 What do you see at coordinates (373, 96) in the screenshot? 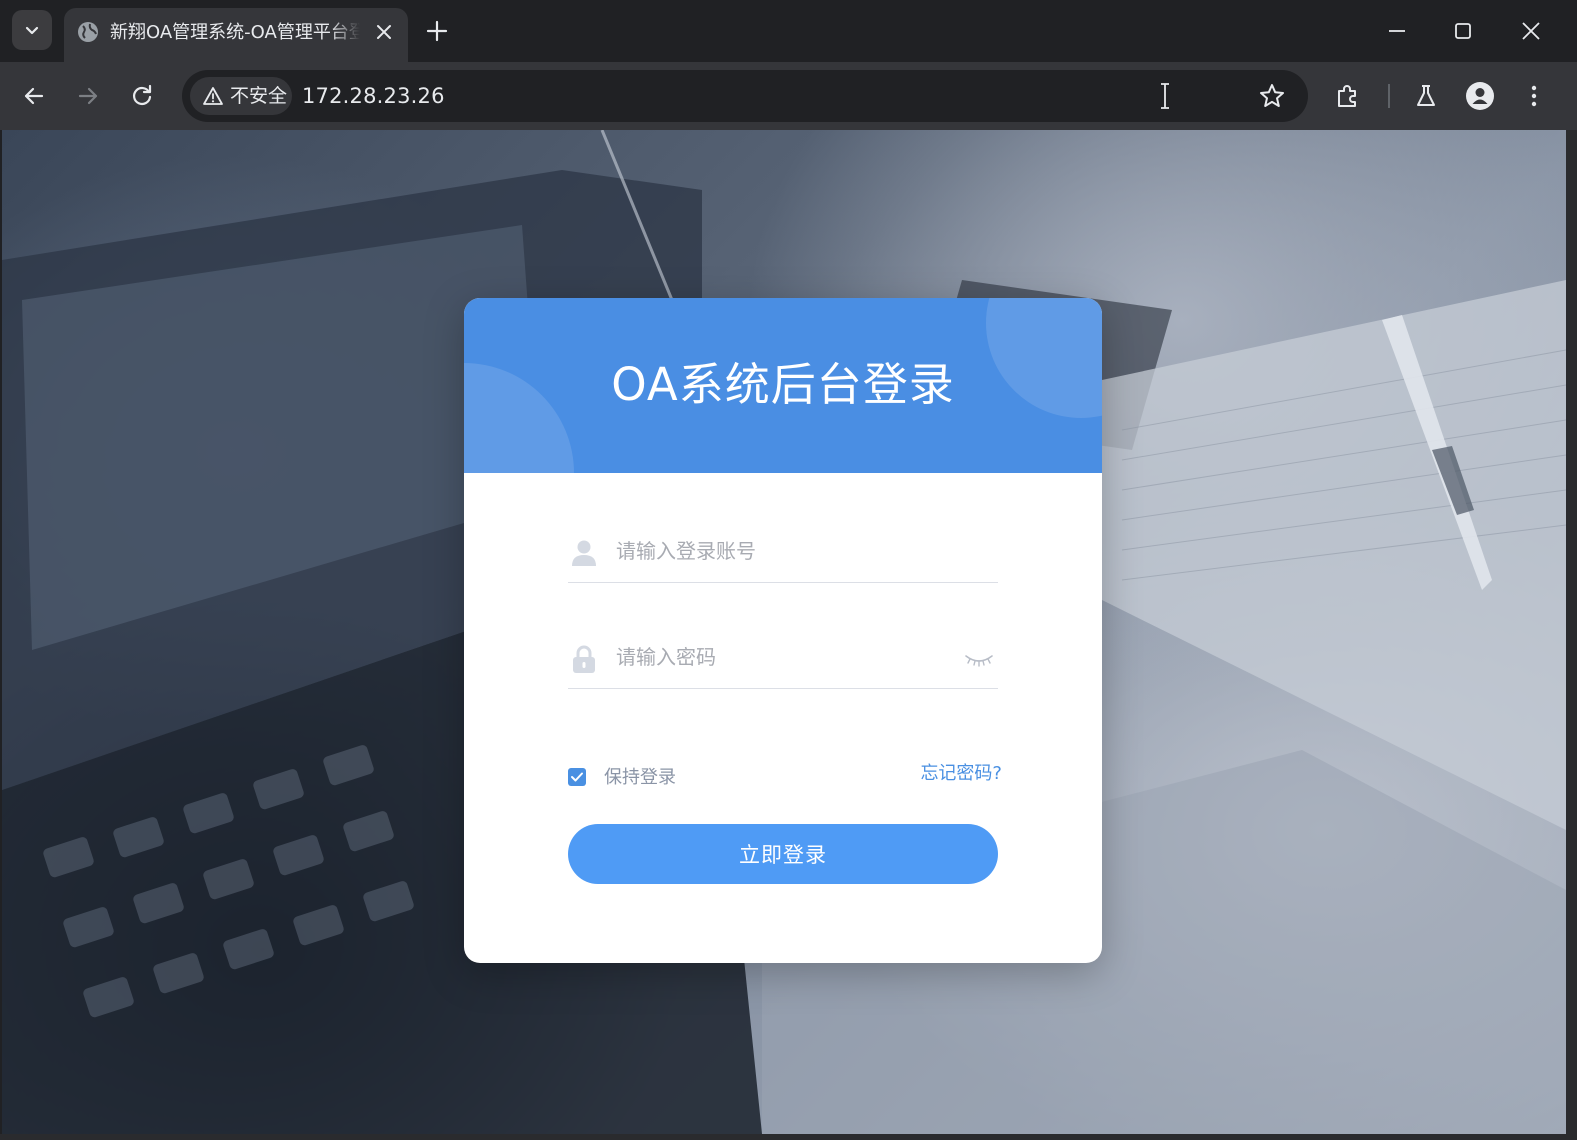
I see `url-text: 172.28.23.26` at bounding box center [373, 96].